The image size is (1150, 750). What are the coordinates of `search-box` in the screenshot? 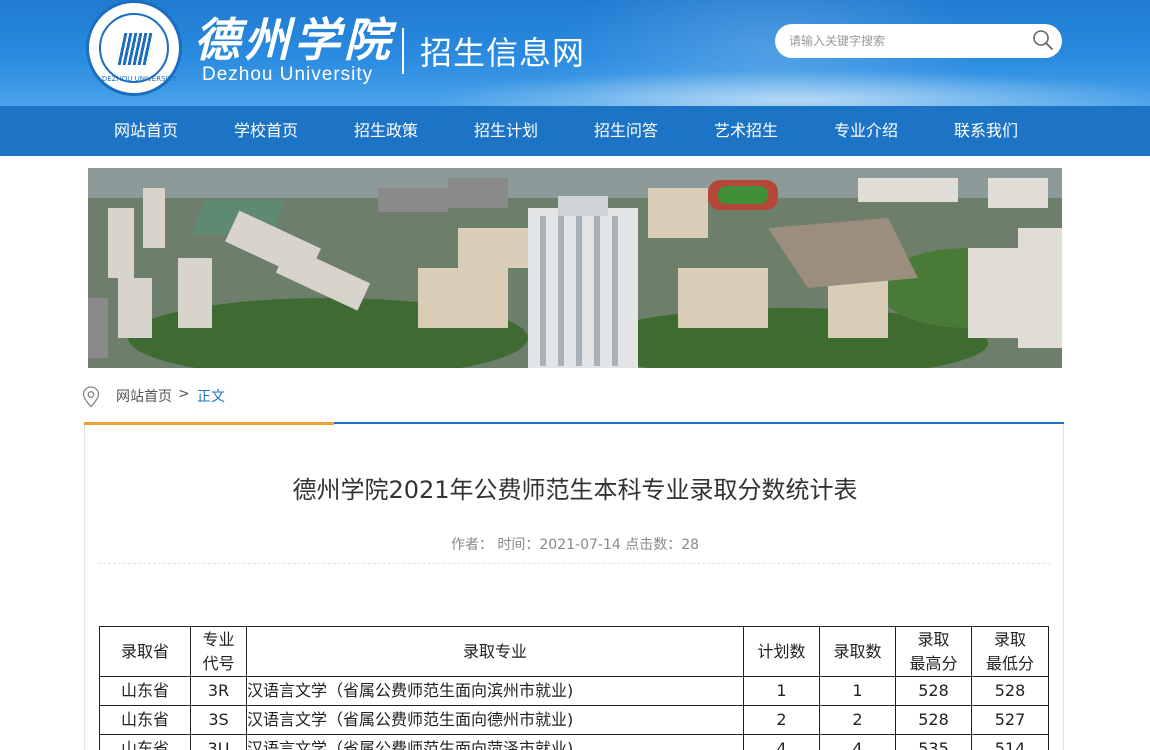 It's located at (918, 41).